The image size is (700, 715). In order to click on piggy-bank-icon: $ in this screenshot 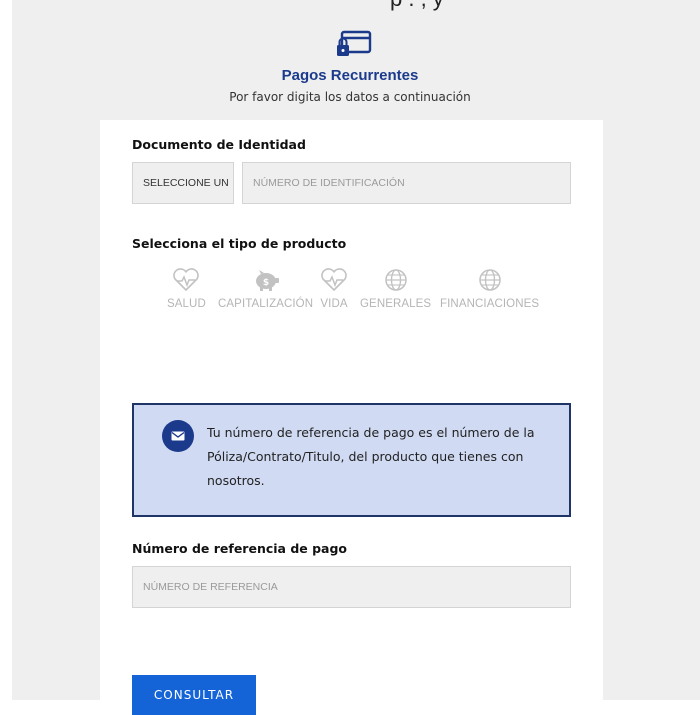, I will do `click(267, 280)`.